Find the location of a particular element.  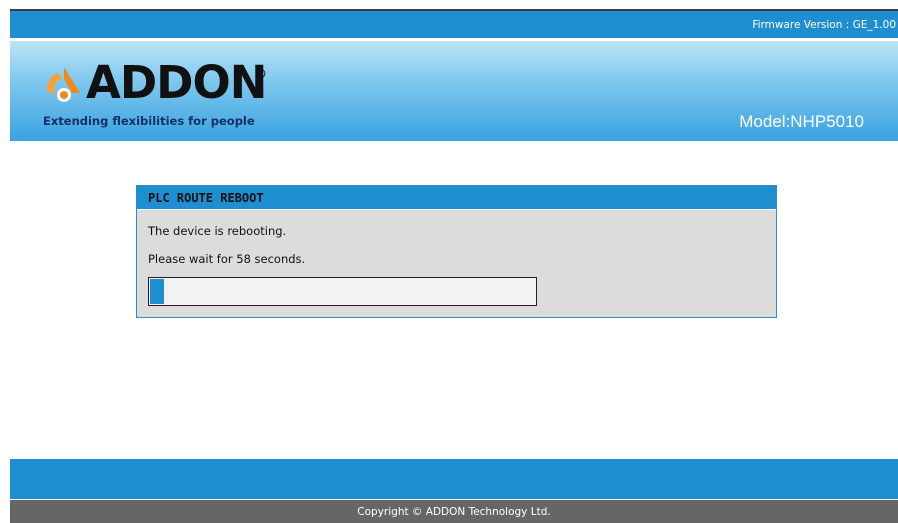

brand-logo-text: ADDON is located at coordinates (176, 82).